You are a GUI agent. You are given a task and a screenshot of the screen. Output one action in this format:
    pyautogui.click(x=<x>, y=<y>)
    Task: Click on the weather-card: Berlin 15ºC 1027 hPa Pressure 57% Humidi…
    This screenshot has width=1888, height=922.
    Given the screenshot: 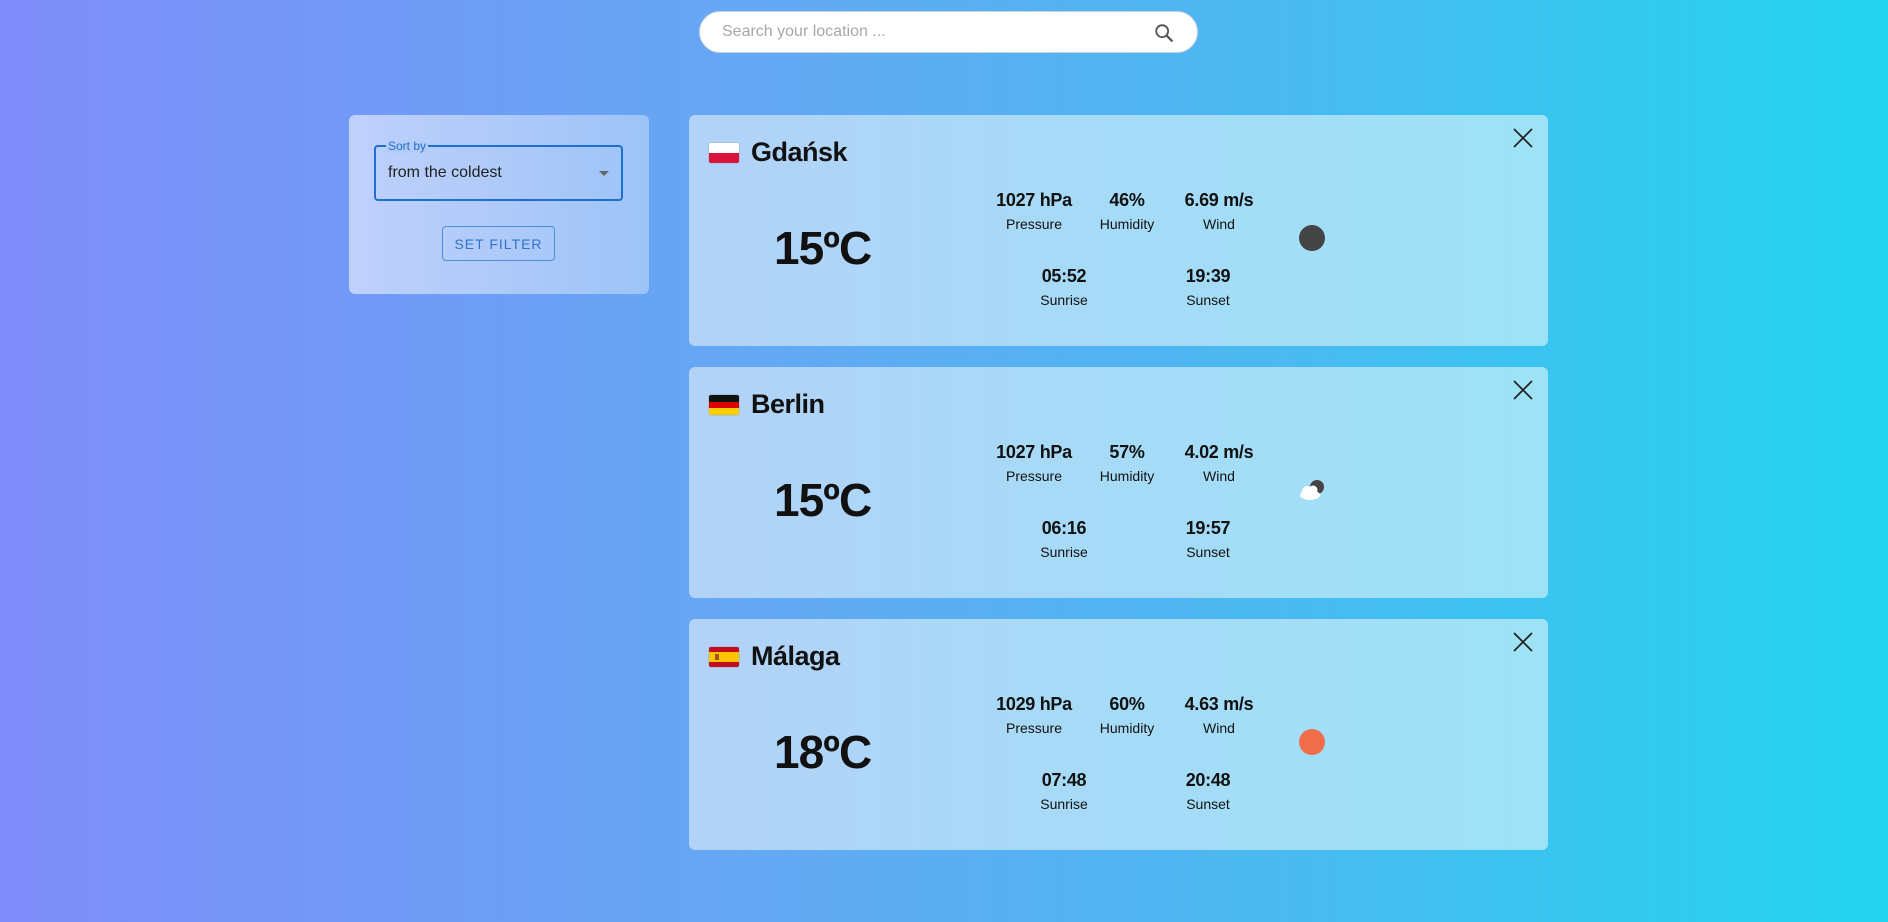 What is the action you would take?
    pyautogui.click(x=1118, y=482)
    